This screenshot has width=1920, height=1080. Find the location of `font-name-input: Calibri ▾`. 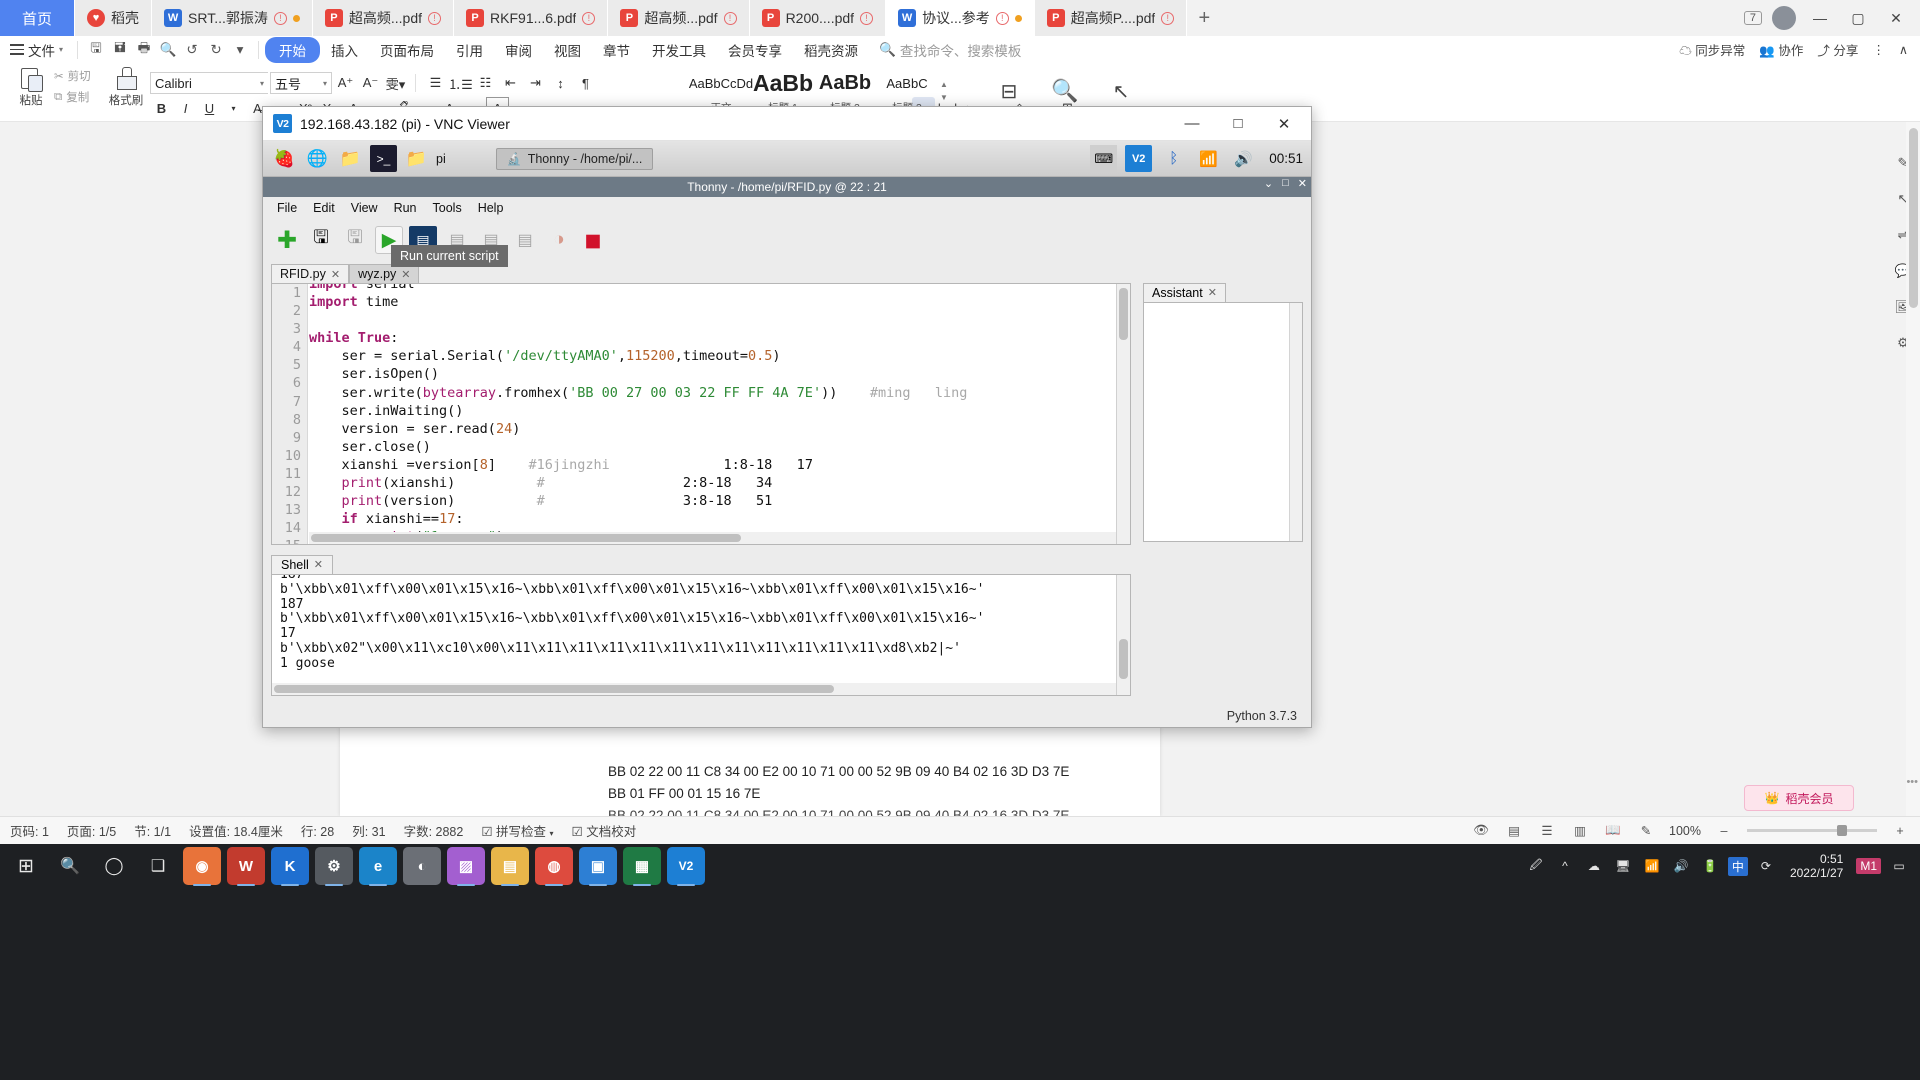

font-name-input: Calibri ▾ is located at coordinates (209, 83).